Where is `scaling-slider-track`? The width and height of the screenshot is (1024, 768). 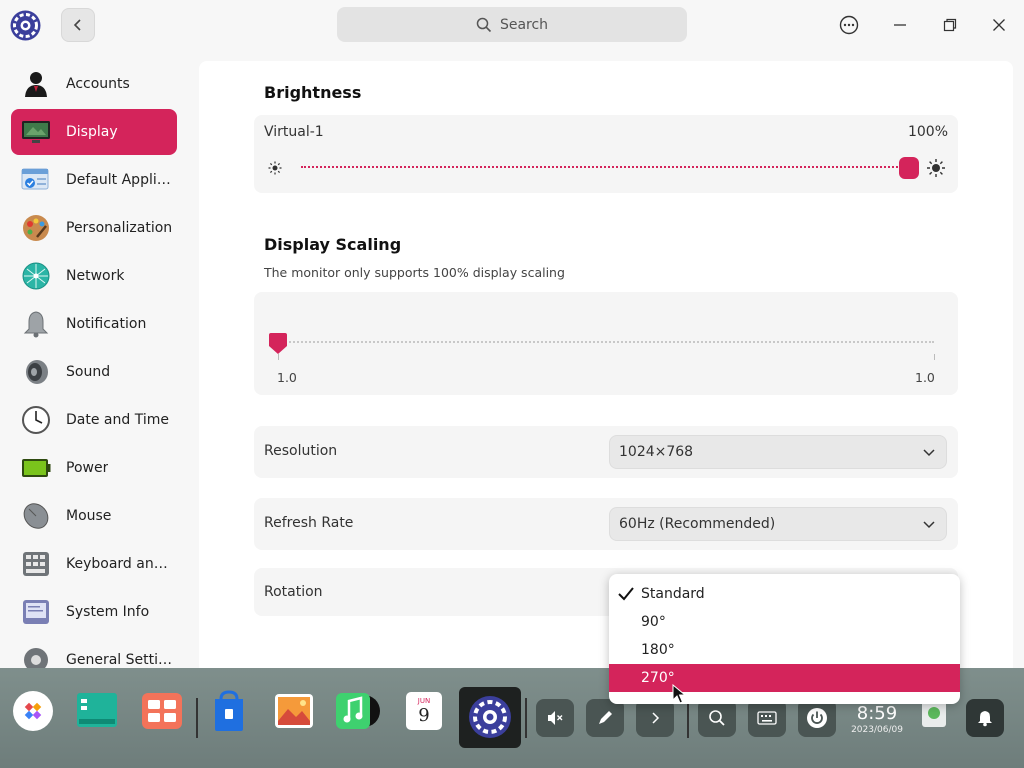
scaling-slider-track is located at coordinates (606, 342).